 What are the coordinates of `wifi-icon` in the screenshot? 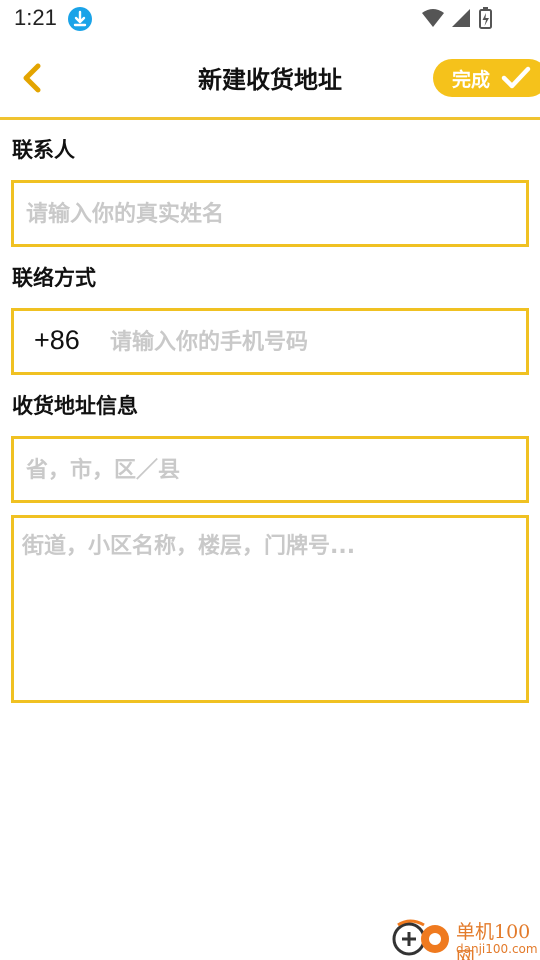 It's located at (433, 18).